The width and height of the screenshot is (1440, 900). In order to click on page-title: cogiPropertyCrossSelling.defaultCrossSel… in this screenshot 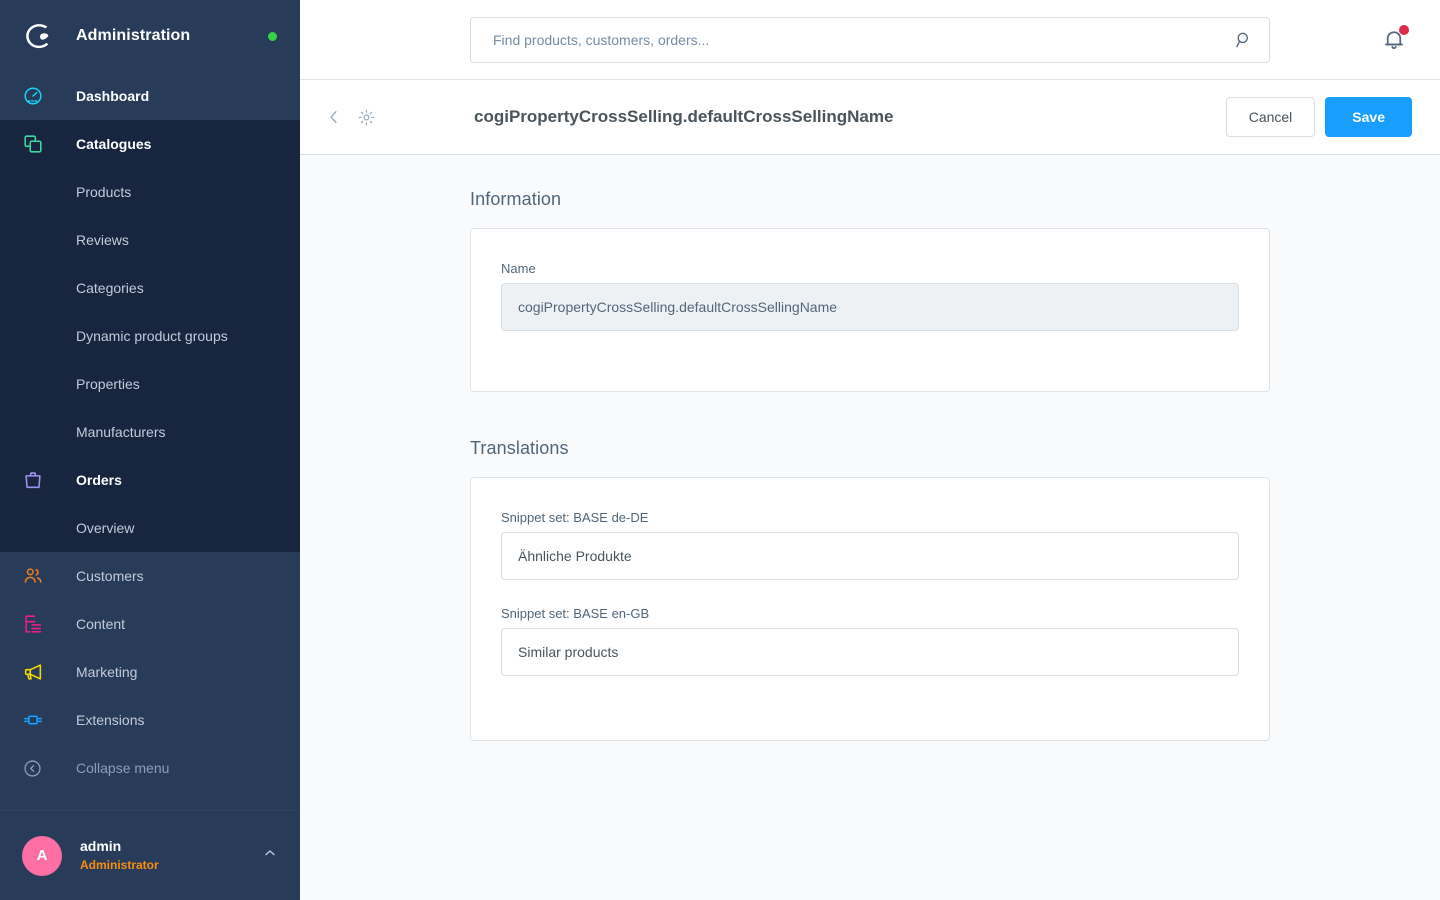, I will do `click(684, 116)`.